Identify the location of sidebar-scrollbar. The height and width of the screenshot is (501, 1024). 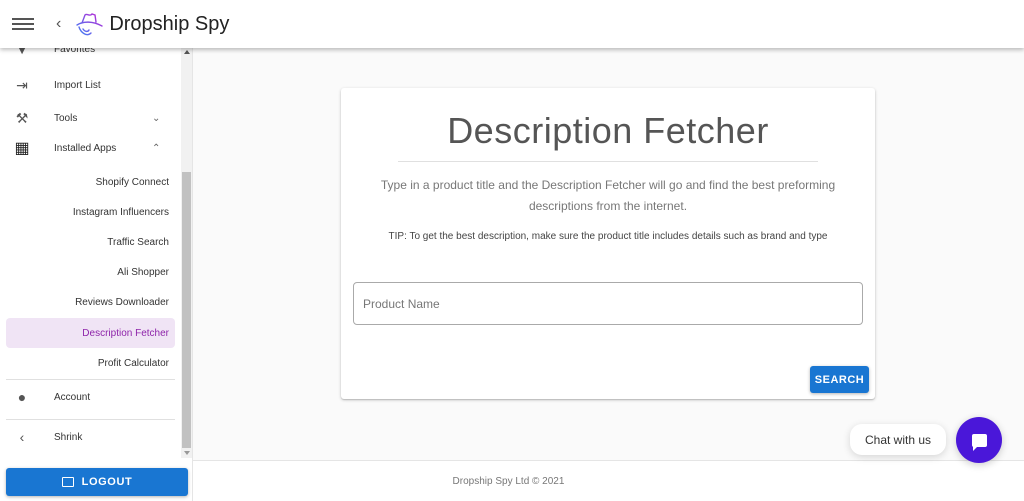
(186, 253).